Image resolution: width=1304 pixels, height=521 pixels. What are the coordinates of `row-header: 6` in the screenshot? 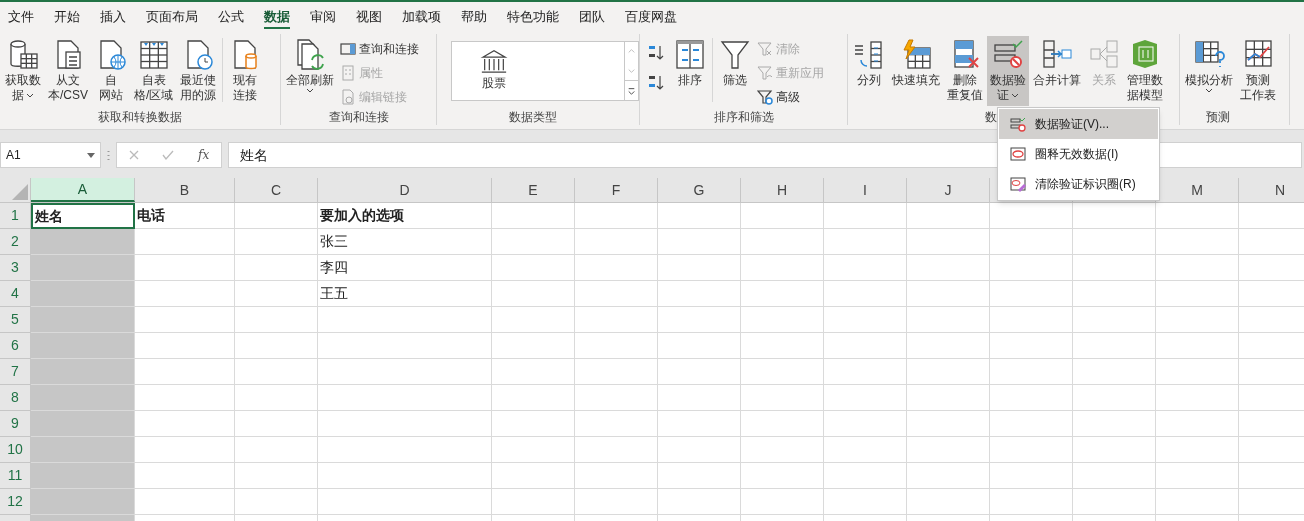 It's located at (15, 346).